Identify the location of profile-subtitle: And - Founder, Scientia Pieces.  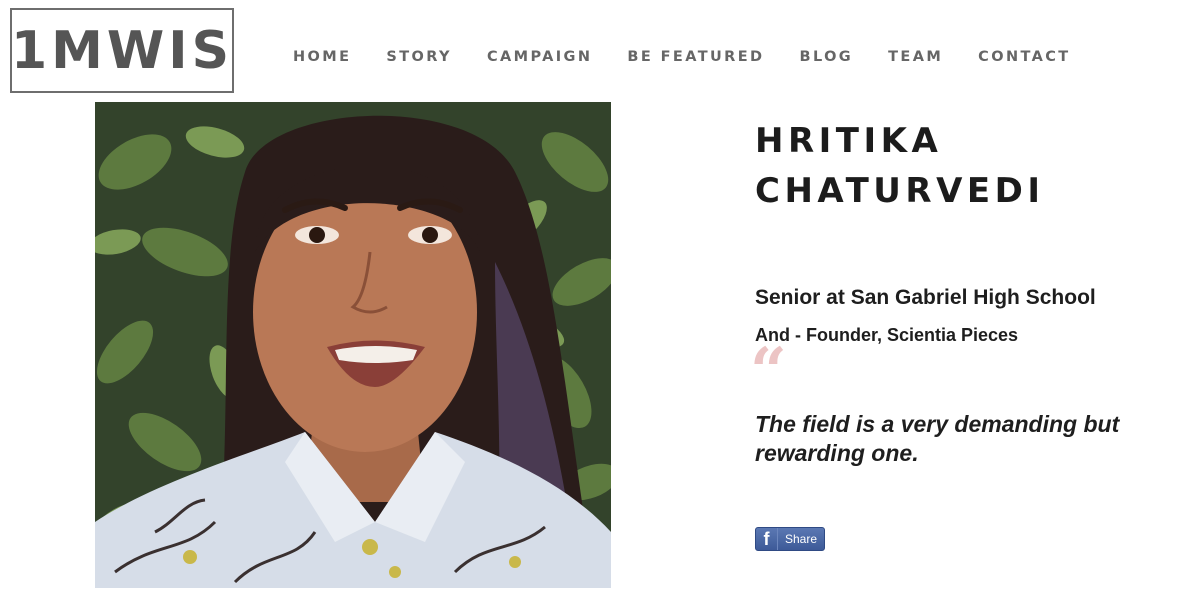
(887, 335).